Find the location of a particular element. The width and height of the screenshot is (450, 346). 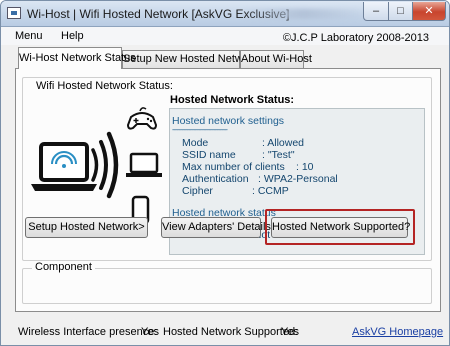

tab-network-status: Wi-Host Network Status is located at coordinates (77, 58).